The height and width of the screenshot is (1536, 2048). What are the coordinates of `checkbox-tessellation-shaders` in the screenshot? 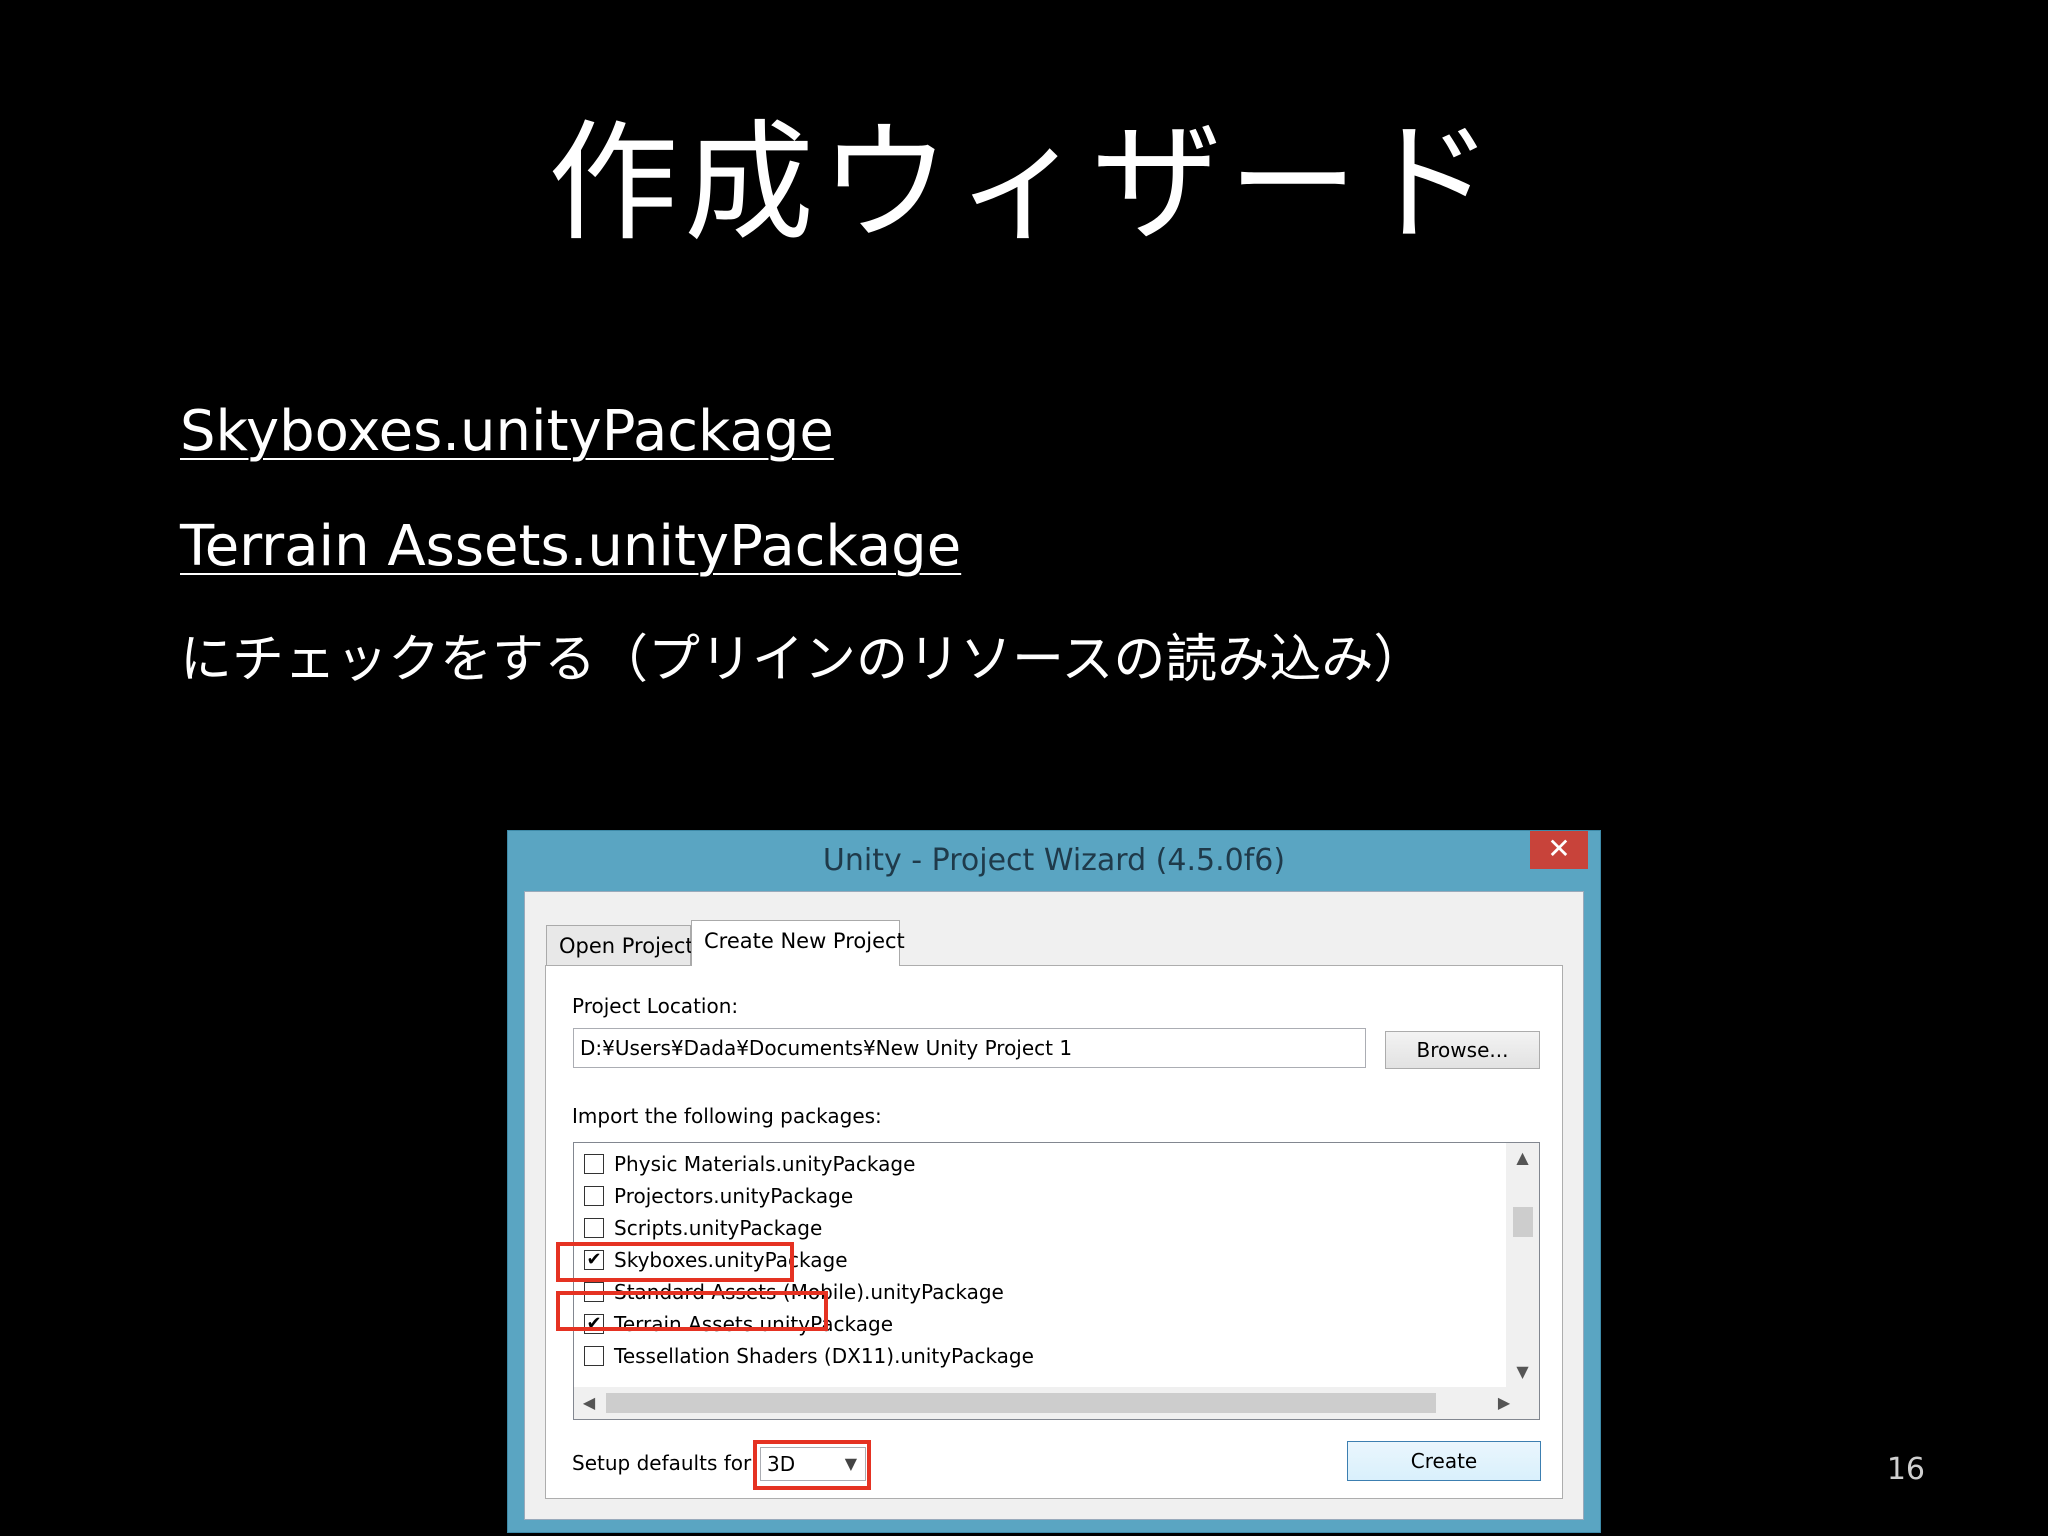 It's located at (594, 1356).